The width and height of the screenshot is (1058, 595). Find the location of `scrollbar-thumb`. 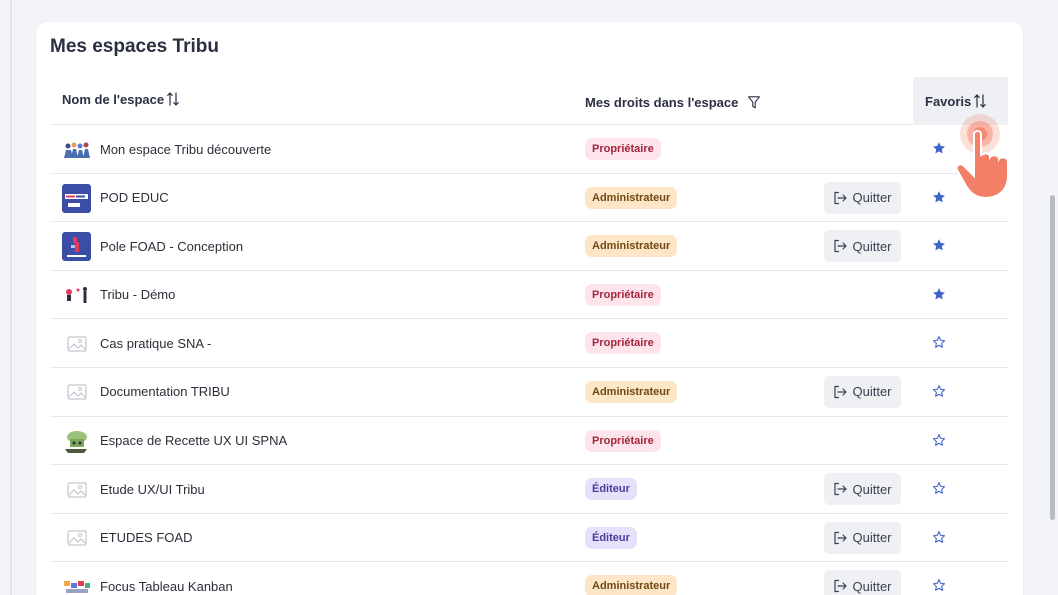

scrollbar-thumb is located at coordinates (1052, 357).